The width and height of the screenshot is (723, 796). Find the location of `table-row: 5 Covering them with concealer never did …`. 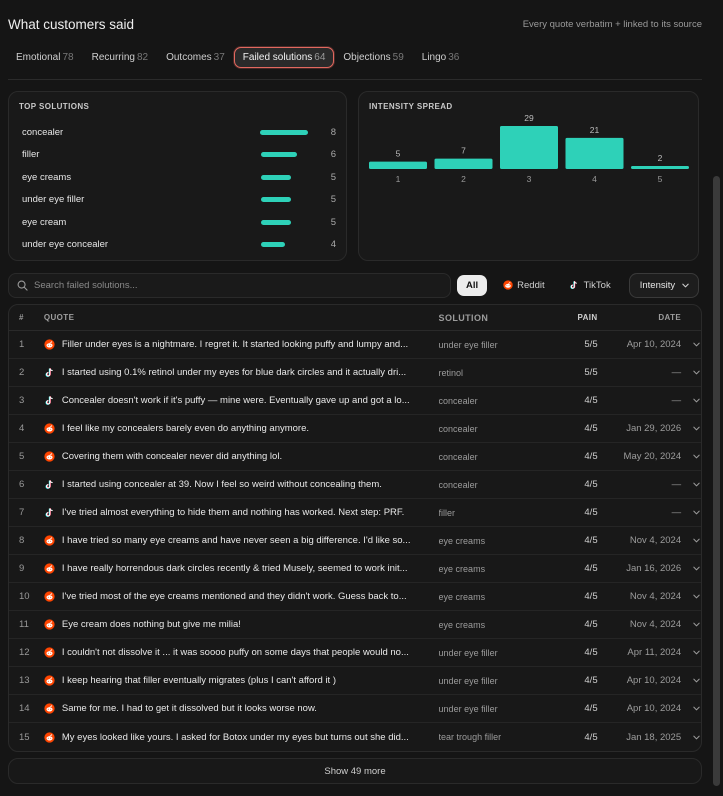

table-row: 5 Covering them with concealer never did … is located at coordinates (355, 457).